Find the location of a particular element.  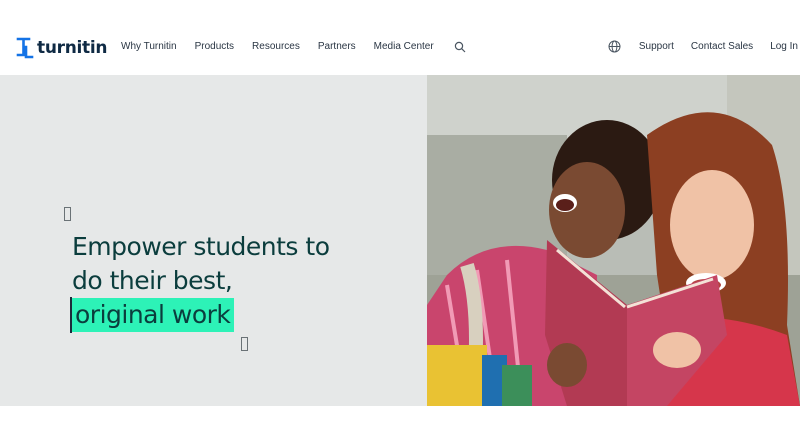

utility-nav: Support Contact Sales Log In is located at coordinates (703, 46).